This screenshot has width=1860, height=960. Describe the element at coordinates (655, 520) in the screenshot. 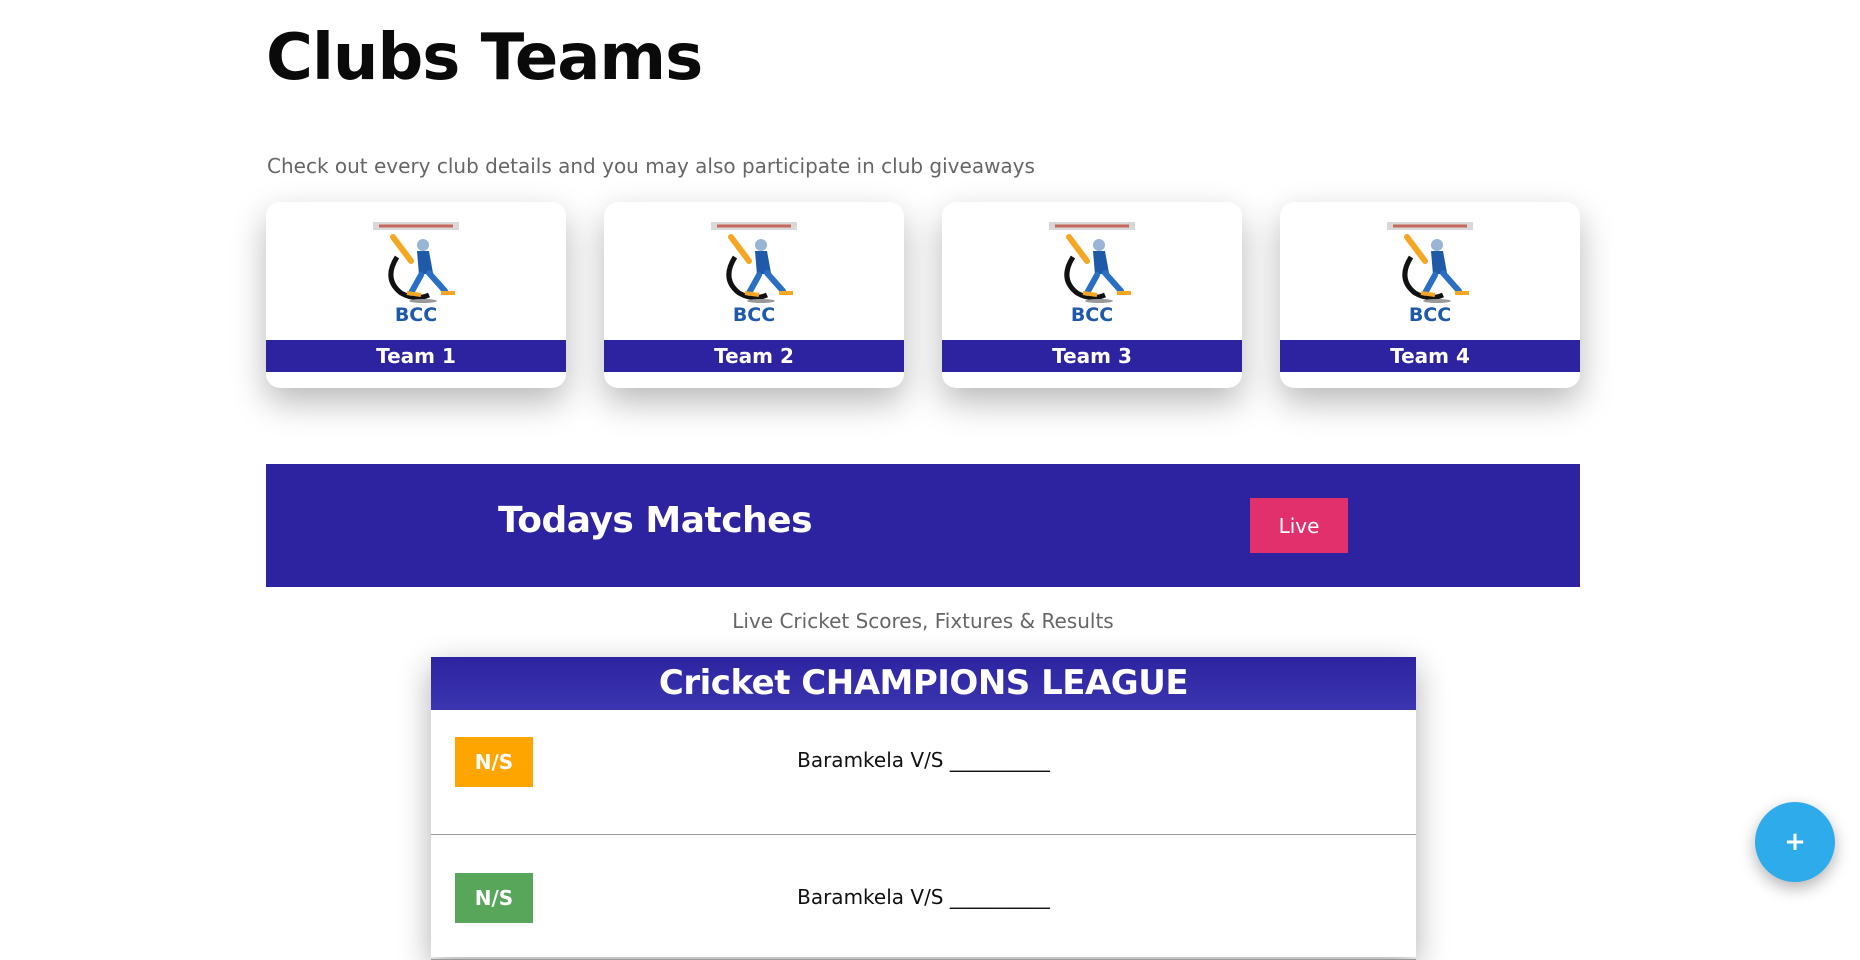

I see `todays-matches-title: Todays Matches` at that location.